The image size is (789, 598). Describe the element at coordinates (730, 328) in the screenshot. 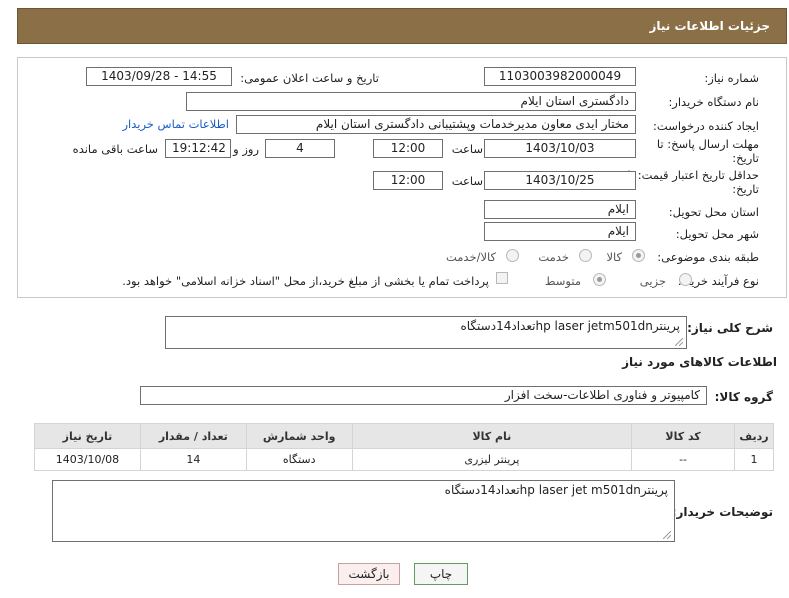

I see `need-summary-label: شرح کلی نیاز:` at that location.